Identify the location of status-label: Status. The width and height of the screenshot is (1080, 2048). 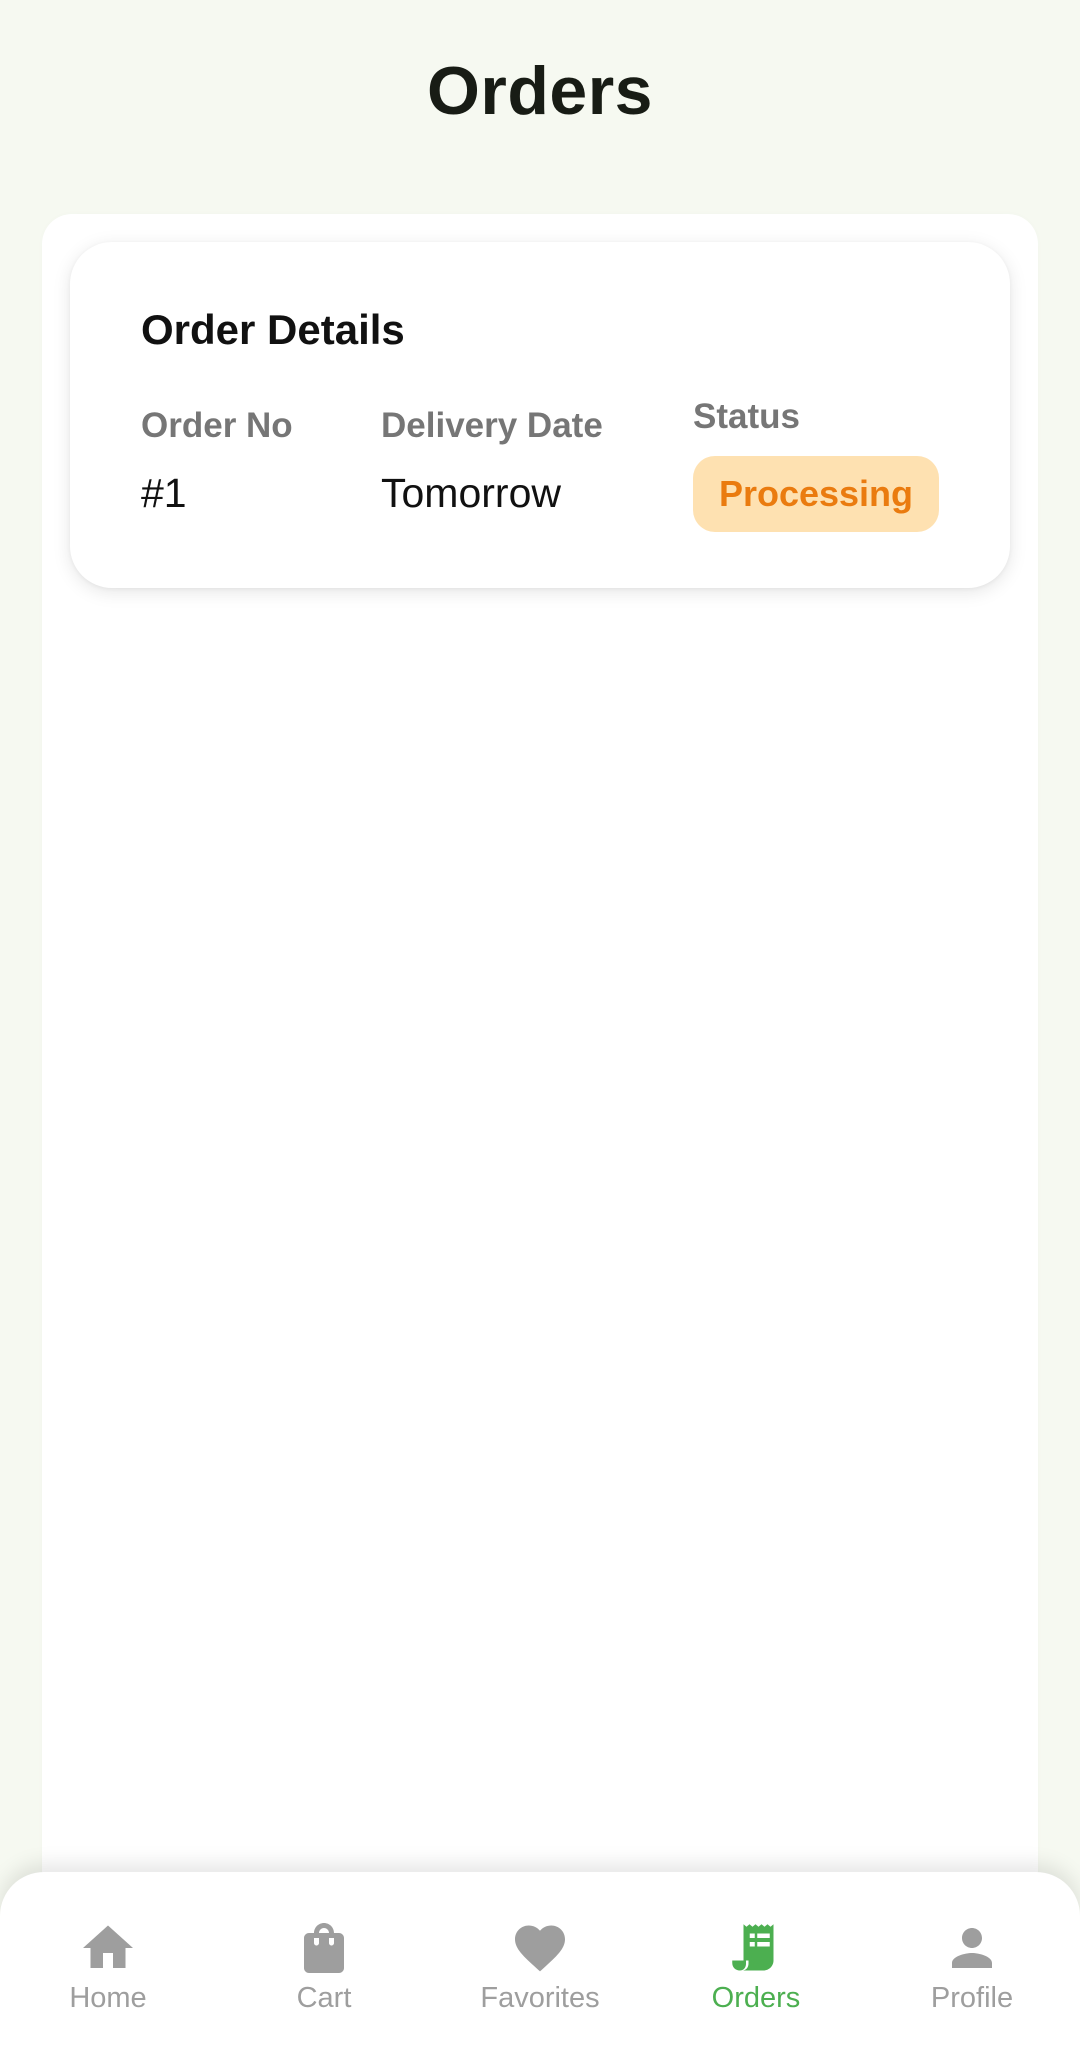
(746, 416).